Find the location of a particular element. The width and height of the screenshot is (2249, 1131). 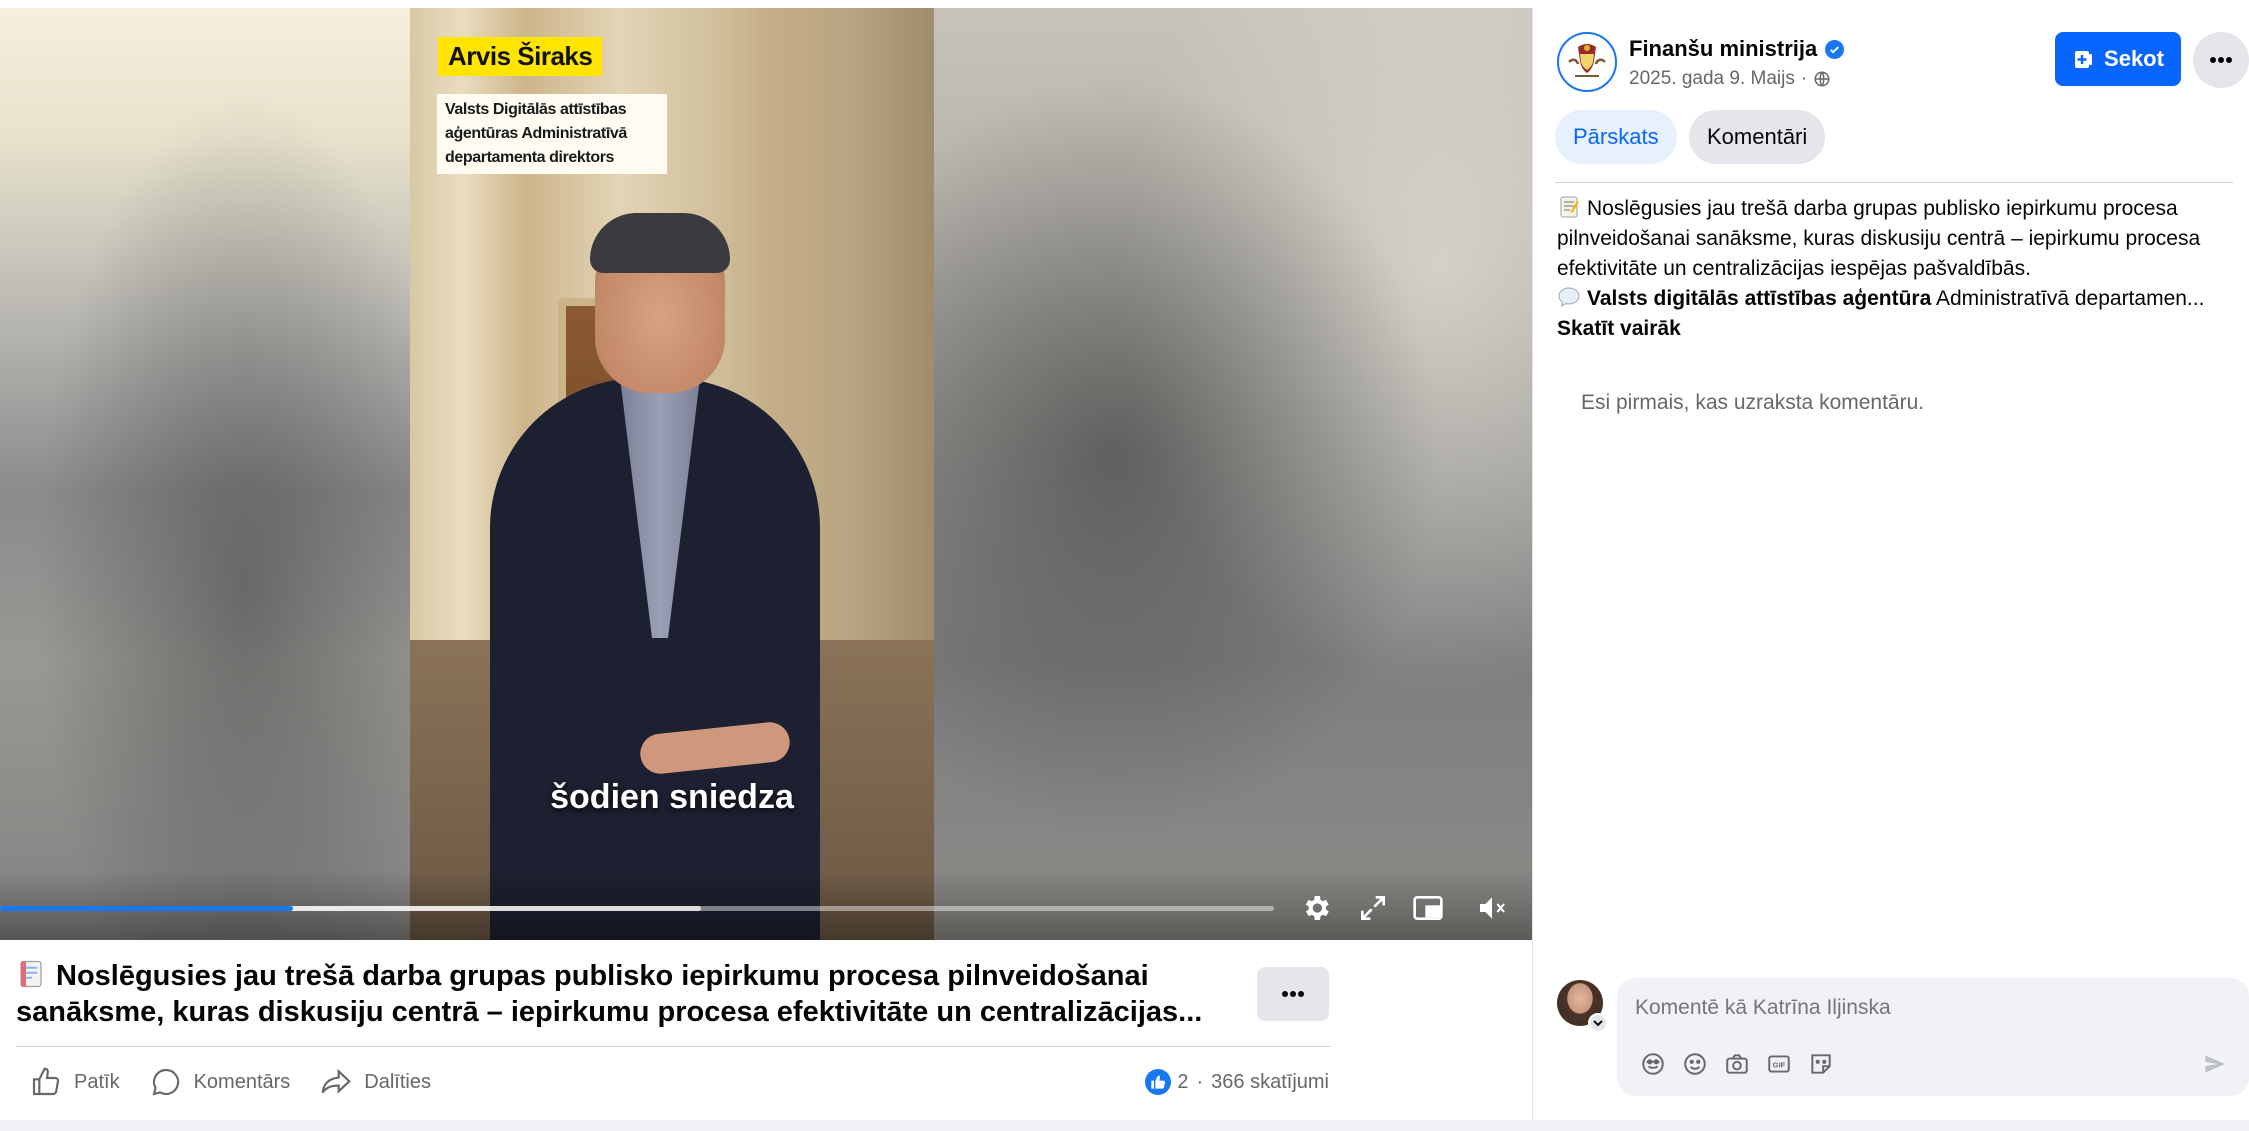

page-avatar is located at coordinates (1587, 62).